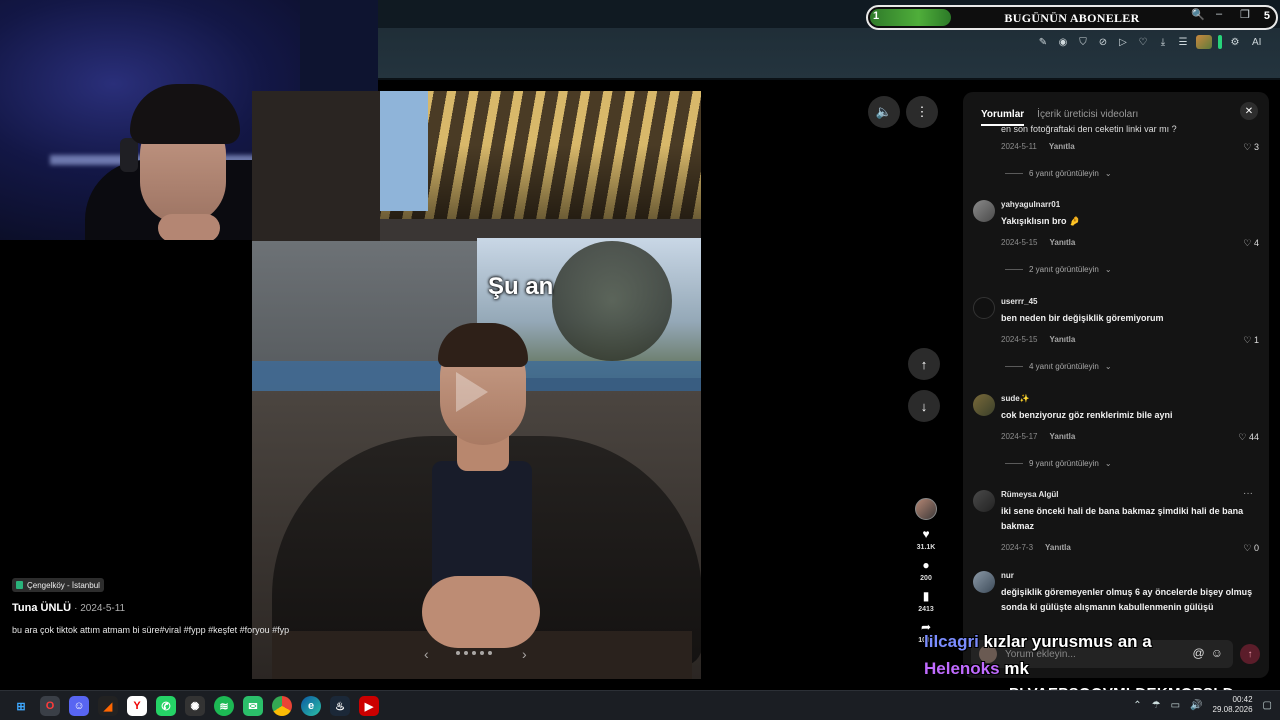  What do you see at coordinates (1163, 42) in the screenshot?
I see `download-icon: ⤓` at bounding box center [1163, 42].